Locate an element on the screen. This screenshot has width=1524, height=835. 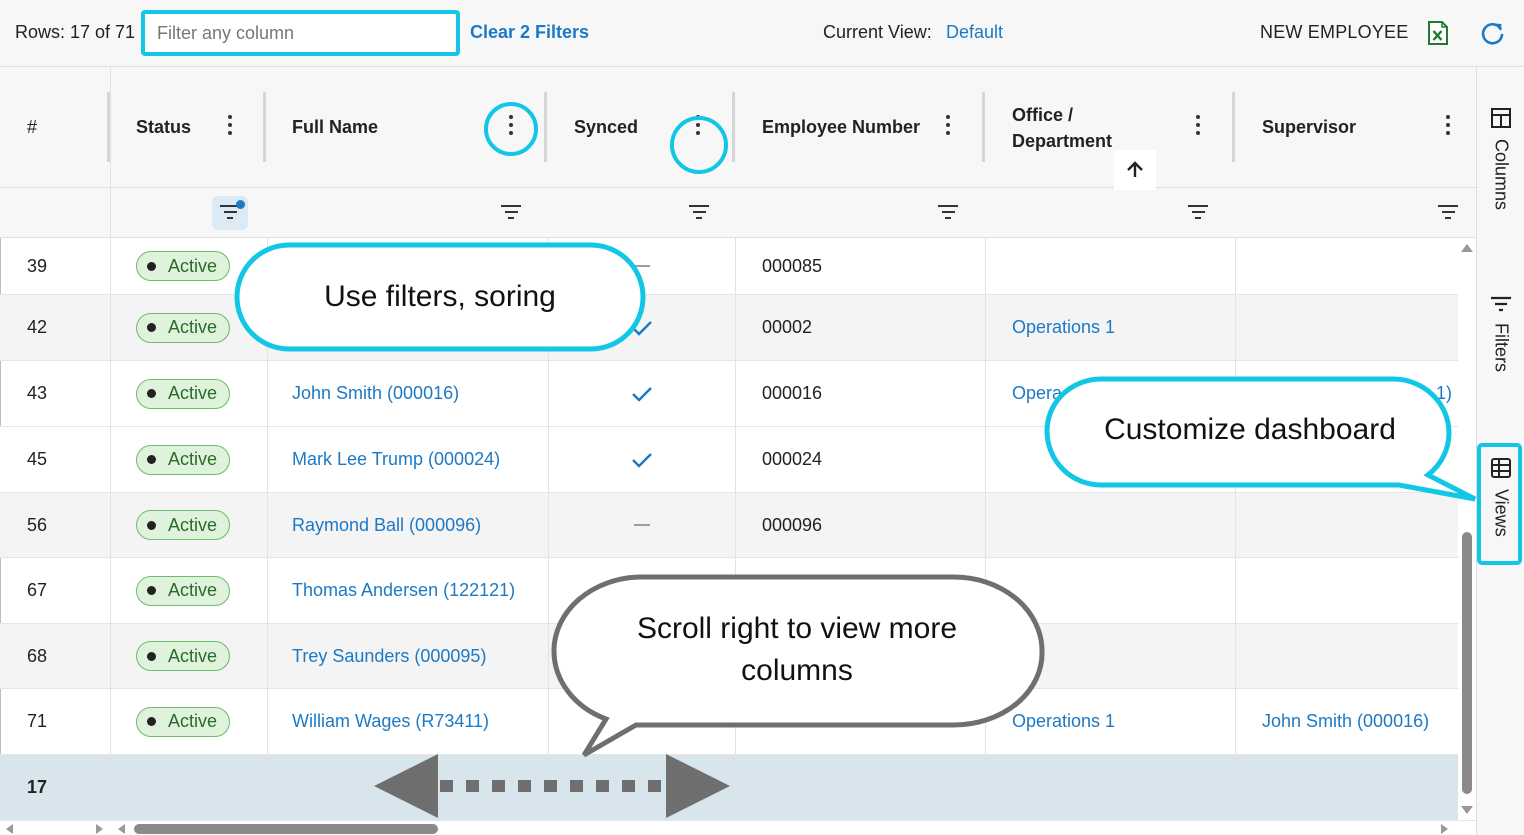
rows-count: Rows: 17 of 71 is located at coordinates (75, 32).